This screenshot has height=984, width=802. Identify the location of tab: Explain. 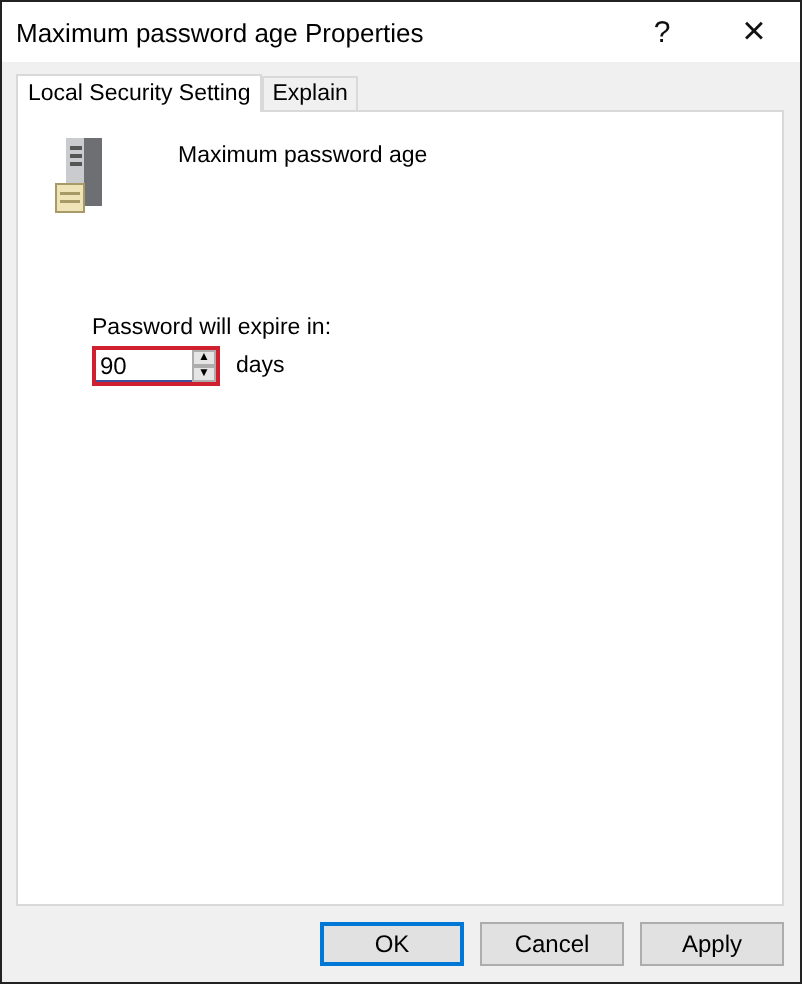
(310, 93).